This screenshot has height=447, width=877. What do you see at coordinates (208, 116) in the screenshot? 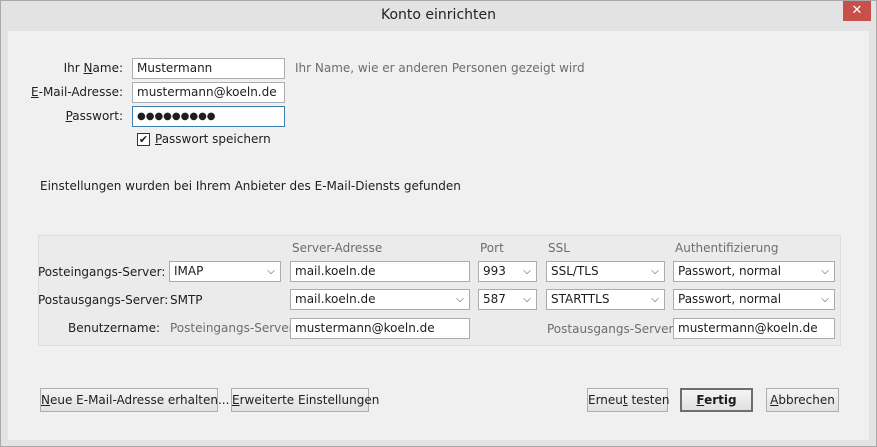
I see `password-input: ●●●●●●●●●` at bounding box center [208, 116].